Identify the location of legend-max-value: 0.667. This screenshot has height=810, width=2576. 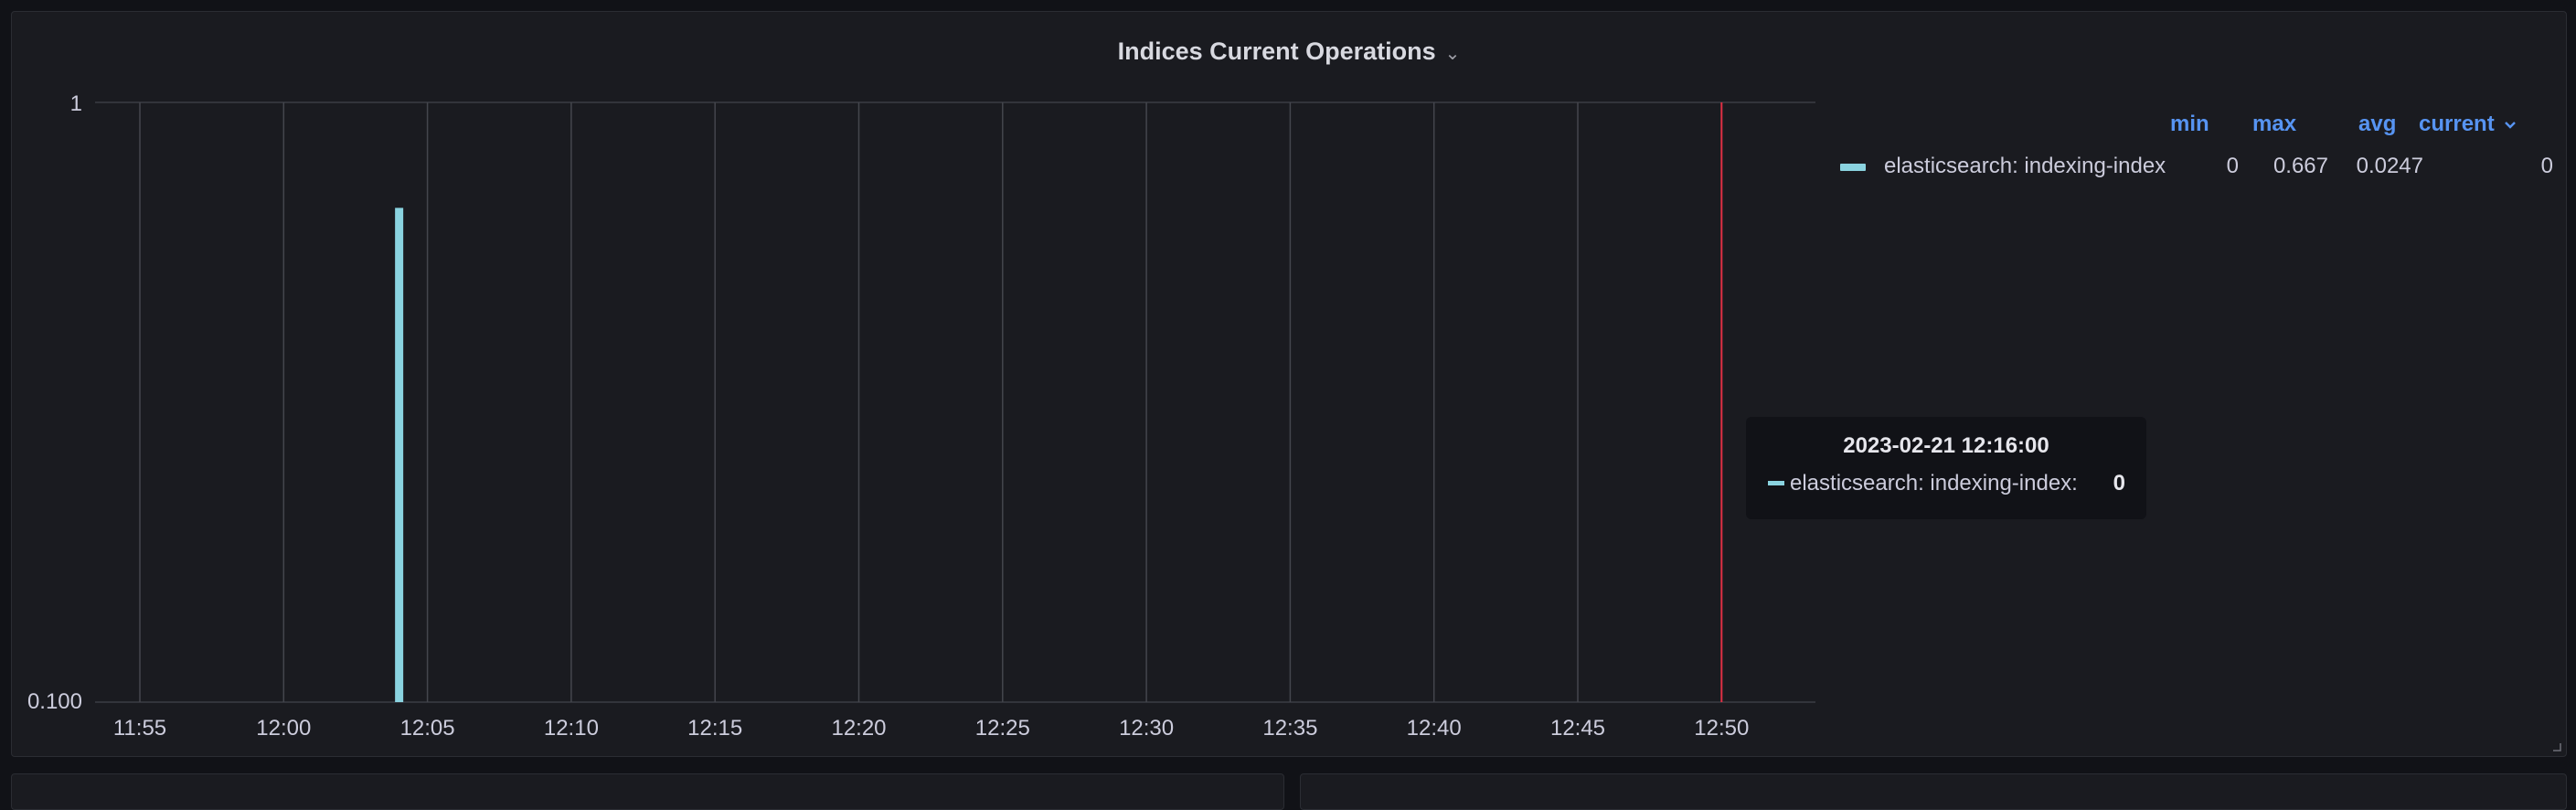
(2301, 166).